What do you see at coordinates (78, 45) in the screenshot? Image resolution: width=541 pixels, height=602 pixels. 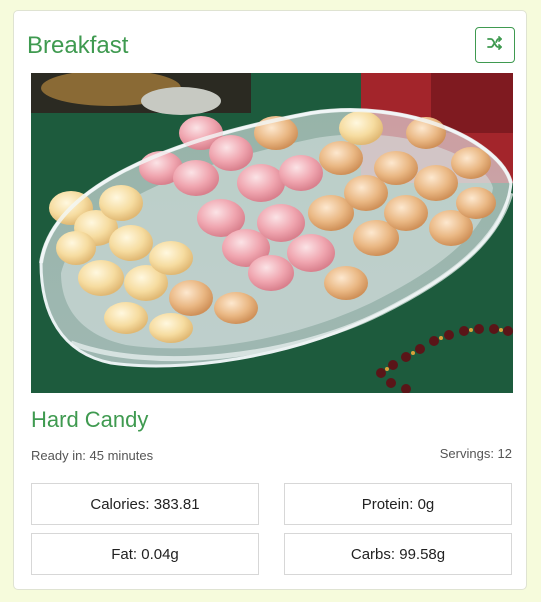 I see `meal-title: Breakfast` at bounding box center [78, 45].